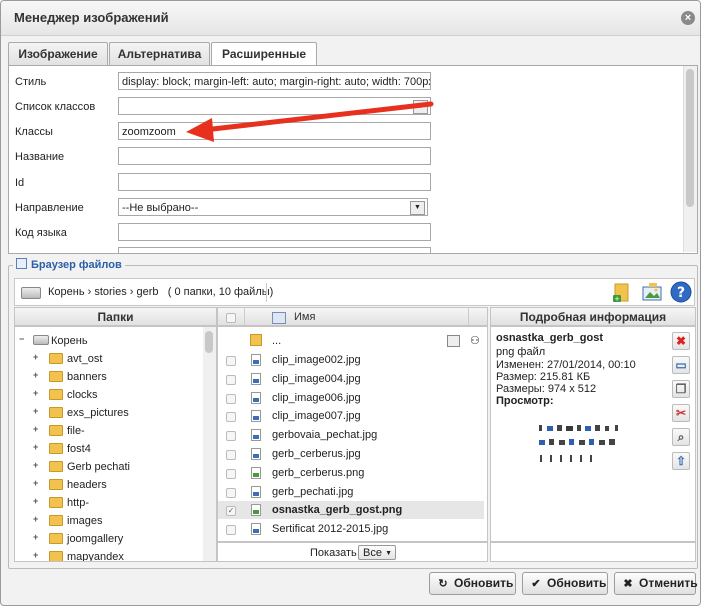 This screenshot has height=606, width=701. I want to click on file-name: Sertificat 2012-2015.jpg, so click(330, 529).